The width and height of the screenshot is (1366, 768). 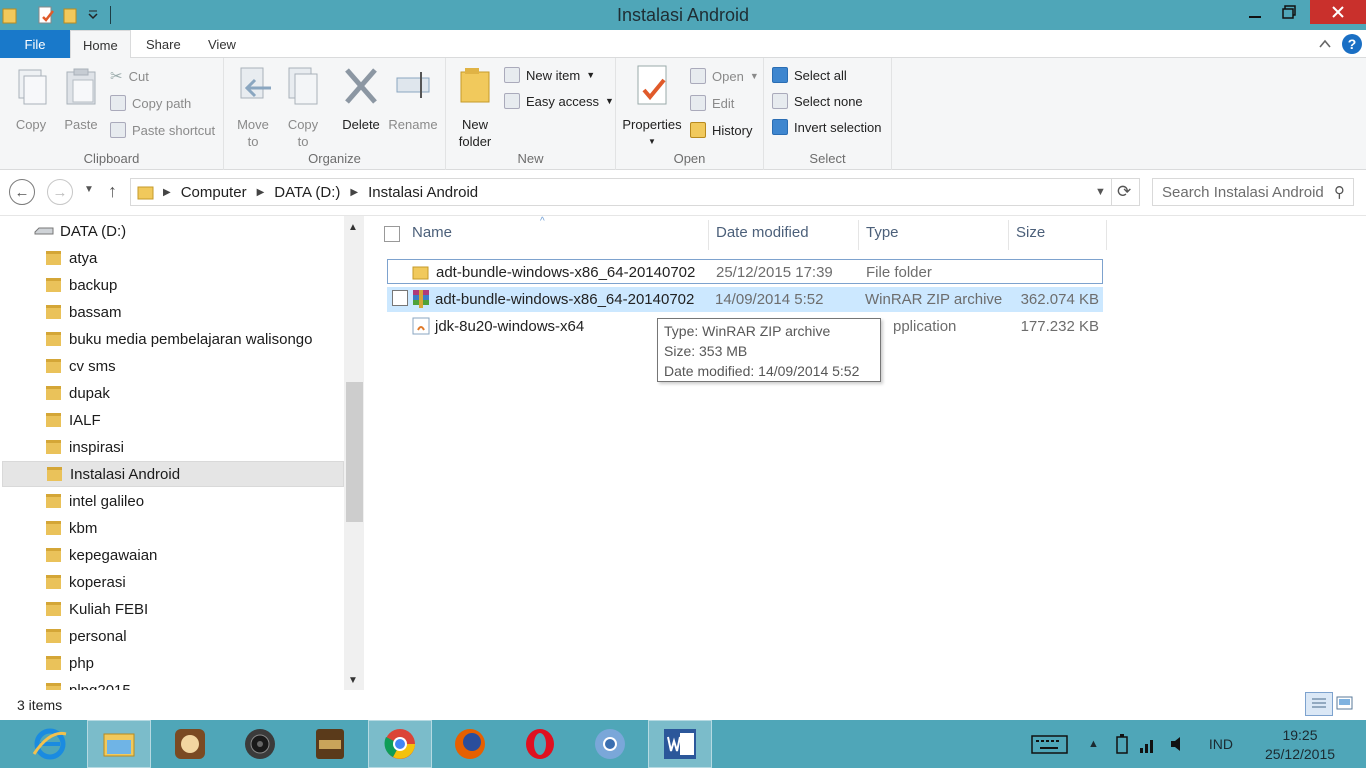 What do you see at coordinates (173, 609) in the screenshot?
I see `tree-item-folder: Kuliah FEBI` at bounding box center [173, 609].